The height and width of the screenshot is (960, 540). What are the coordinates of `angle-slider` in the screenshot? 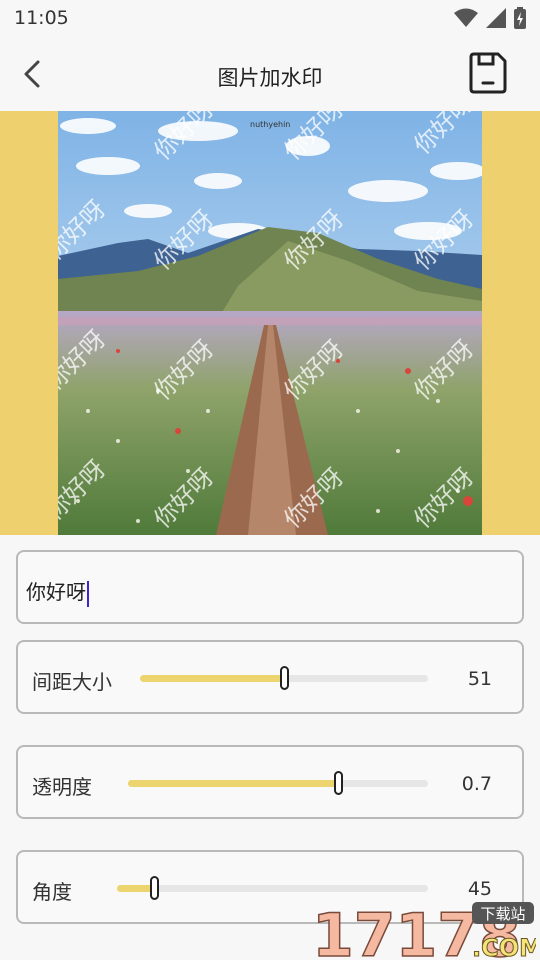 It's located at (272, 888).